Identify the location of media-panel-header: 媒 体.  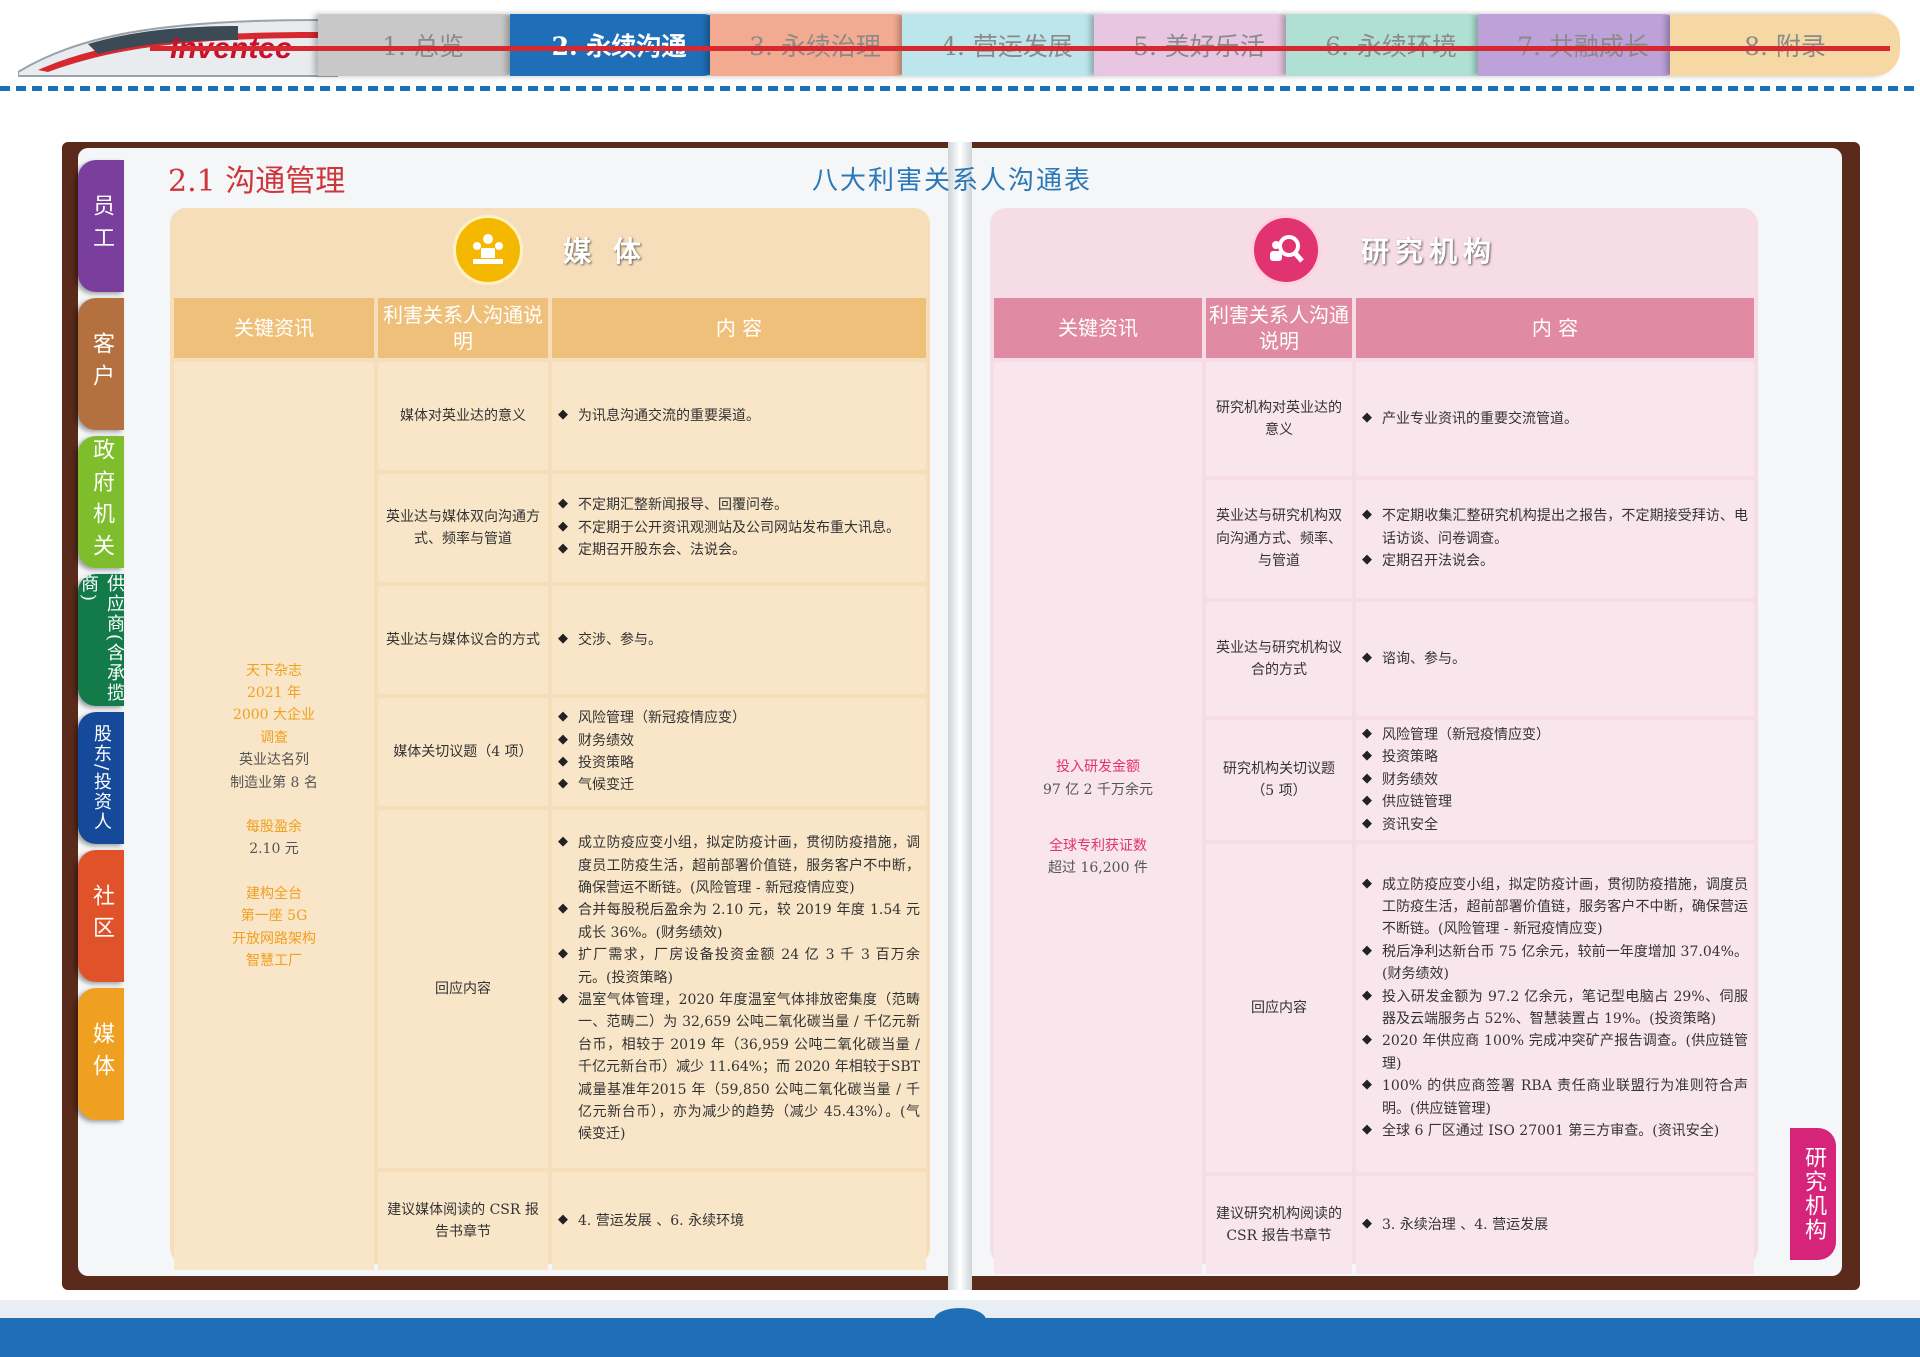
(550, 250).